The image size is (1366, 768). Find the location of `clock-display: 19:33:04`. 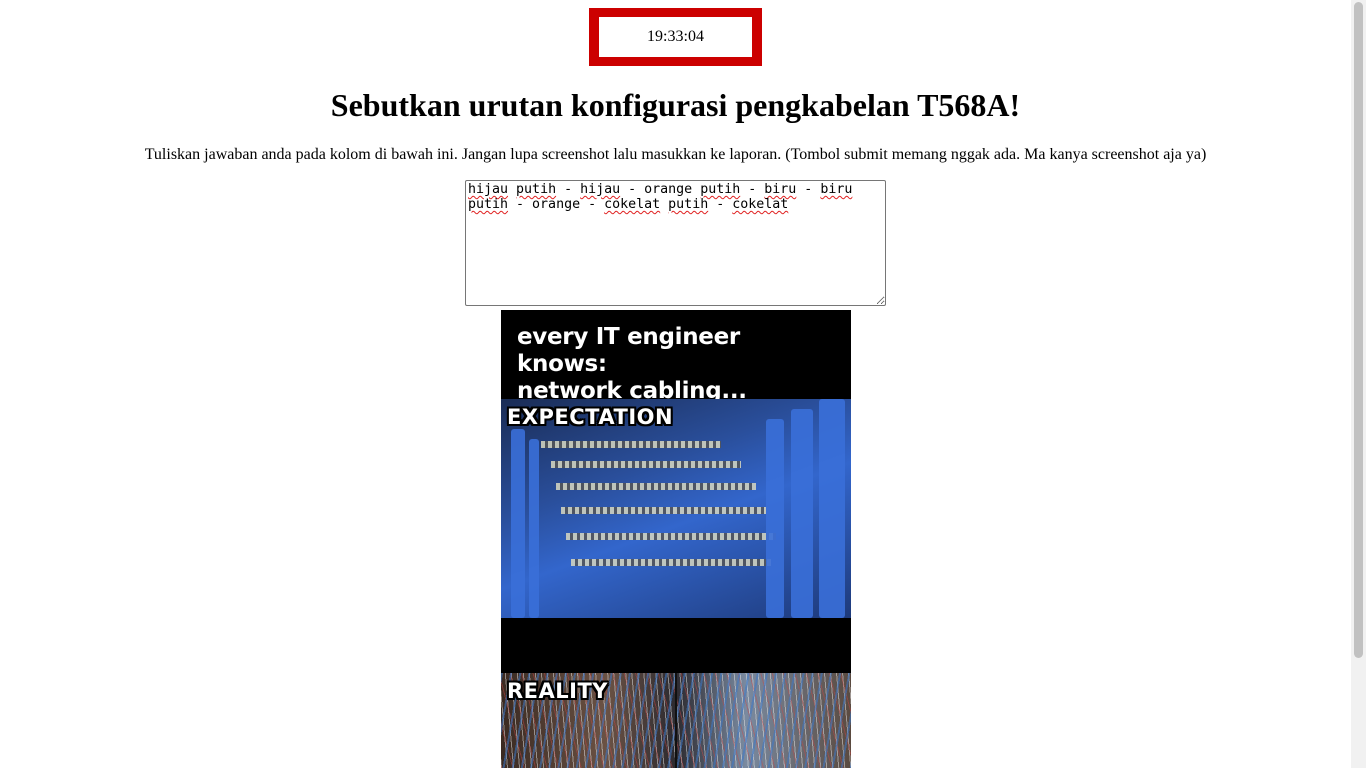

clock-display: 19:33:04 is located at coordinates (675, 37).